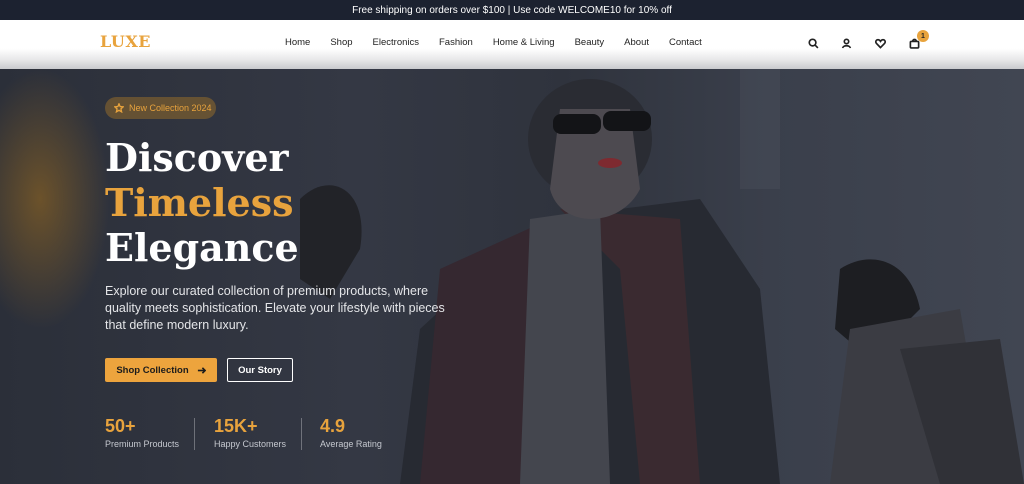  Describe the element at coordinates (202, 247) in the screenshot. I see `headline-line-3: Elegance` at that location.